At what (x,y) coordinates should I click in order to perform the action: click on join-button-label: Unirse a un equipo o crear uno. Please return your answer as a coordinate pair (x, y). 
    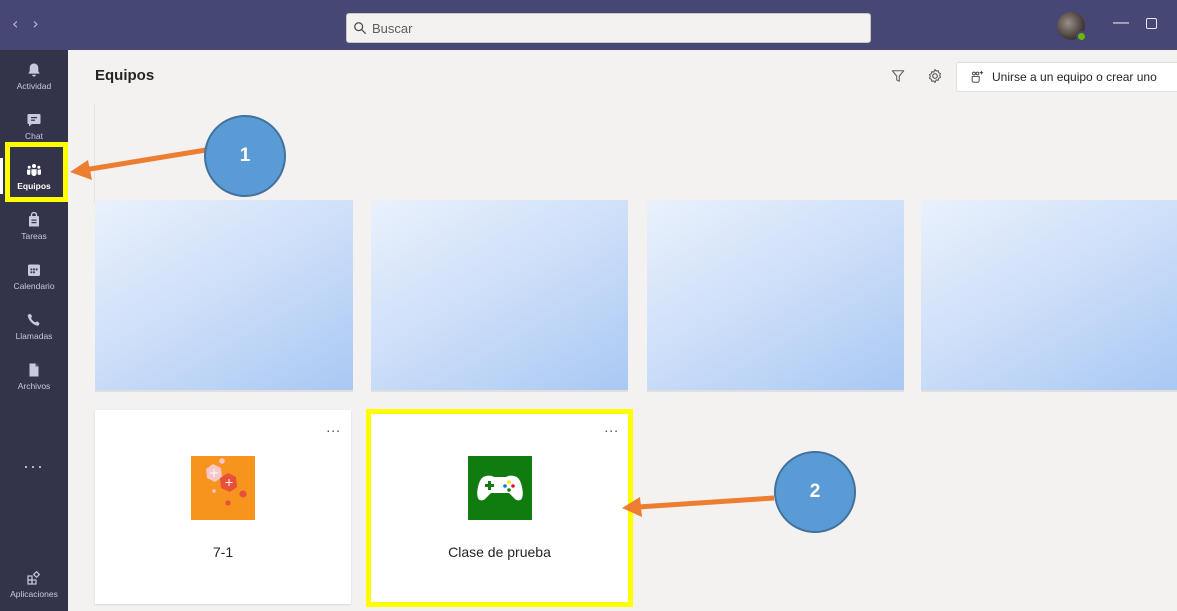
    Looking at the image, I should click on (1074, 77).